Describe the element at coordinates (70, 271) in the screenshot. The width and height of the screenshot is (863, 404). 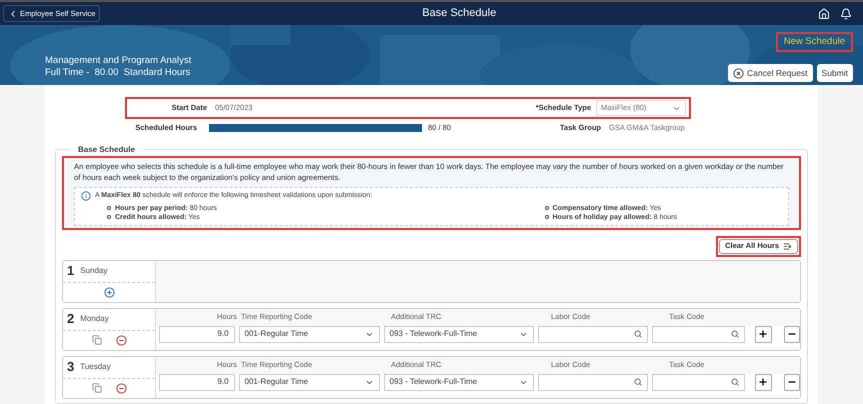
I see `day-number: 1` at that location.